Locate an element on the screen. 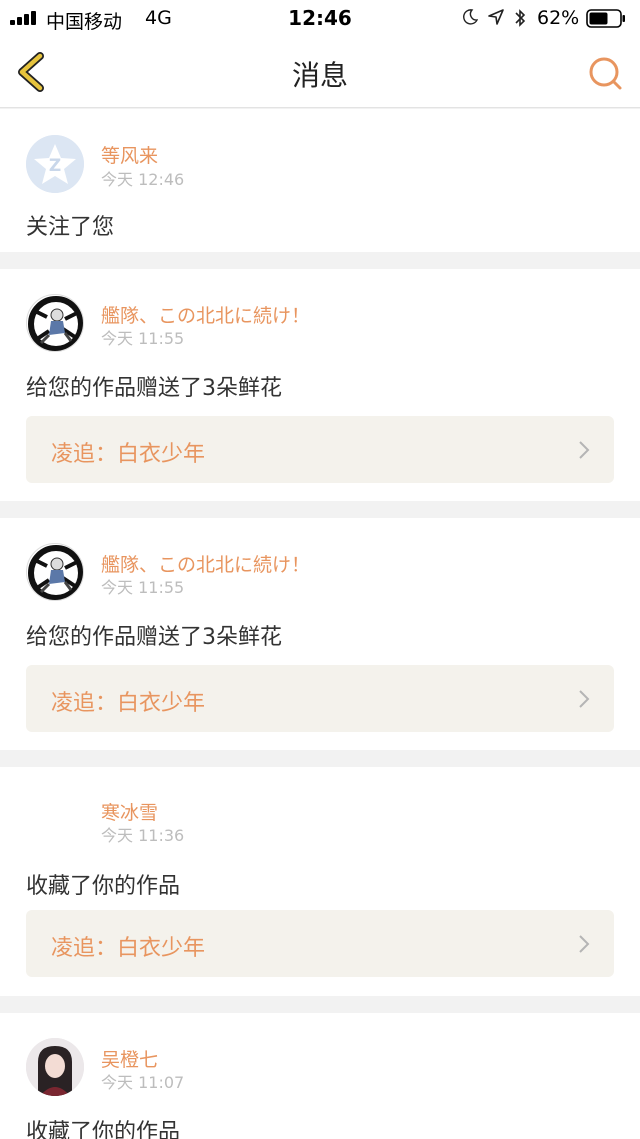 This screenshot has height=1139, width=640. girl-photo-avatar-image is located at coordinates (55, 1067).